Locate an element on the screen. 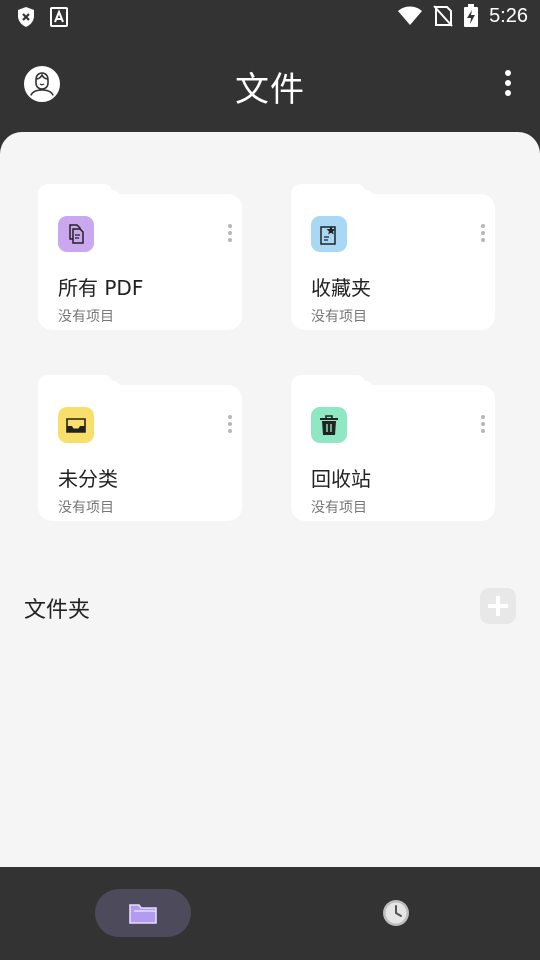 The image size is (540, 960). folders-section-title: 文件夹 is located at coordinates (57, 610).